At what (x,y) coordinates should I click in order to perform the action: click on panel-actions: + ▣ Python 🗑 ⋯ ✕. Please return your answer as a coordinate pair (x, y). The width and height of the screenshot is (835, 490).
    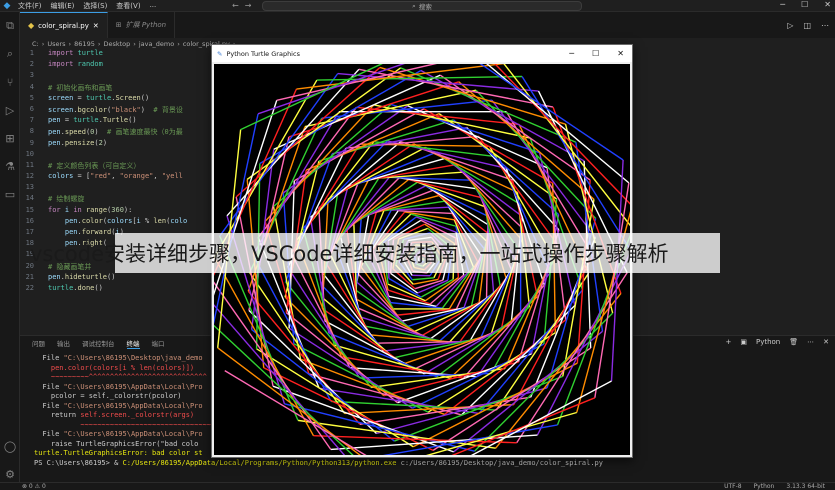
    Looking at the image, I should click on (777, 342).